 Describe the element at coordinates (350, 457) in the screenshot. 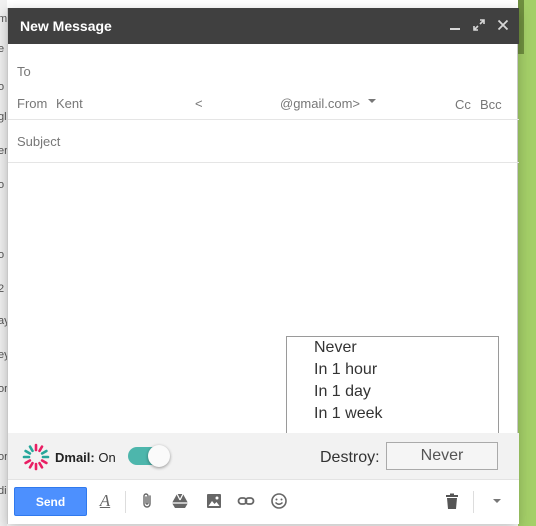

I see `destroy-label: Destroy:` at that location.